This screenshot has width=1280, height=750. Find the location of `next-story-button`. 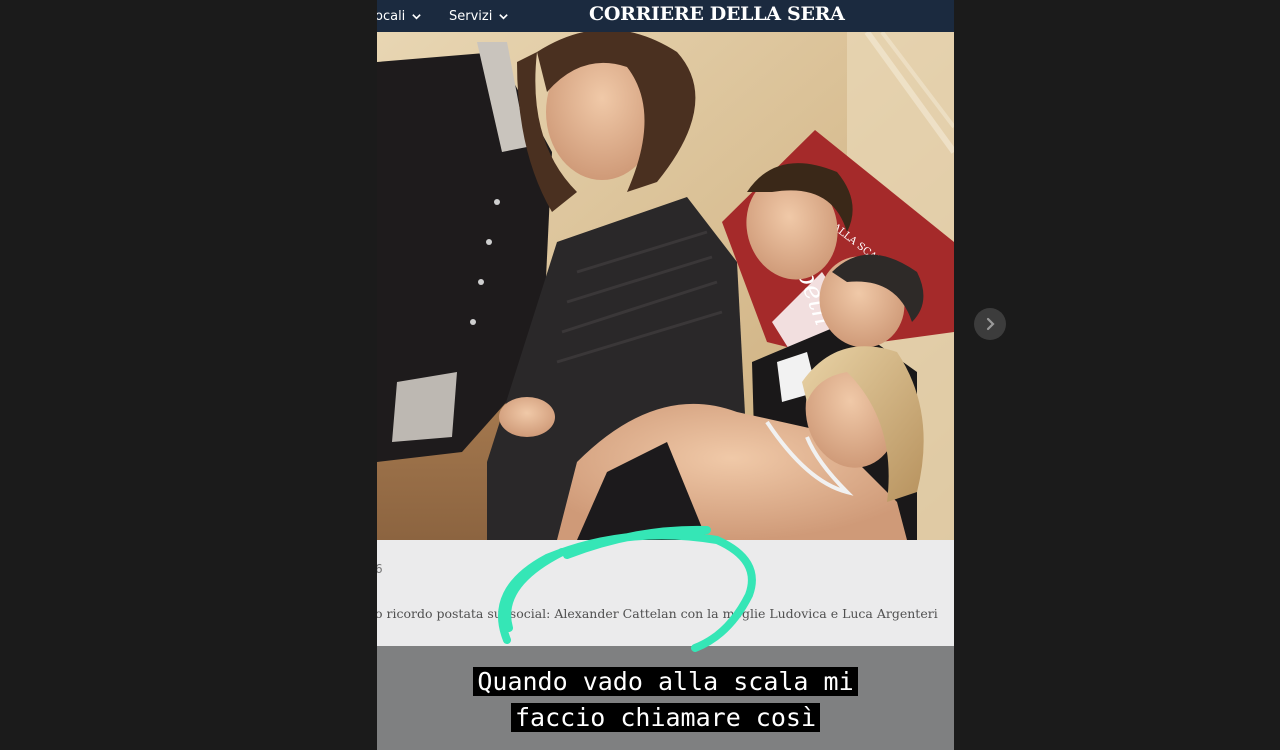

next-story-button is located at coordinates (990, 324).